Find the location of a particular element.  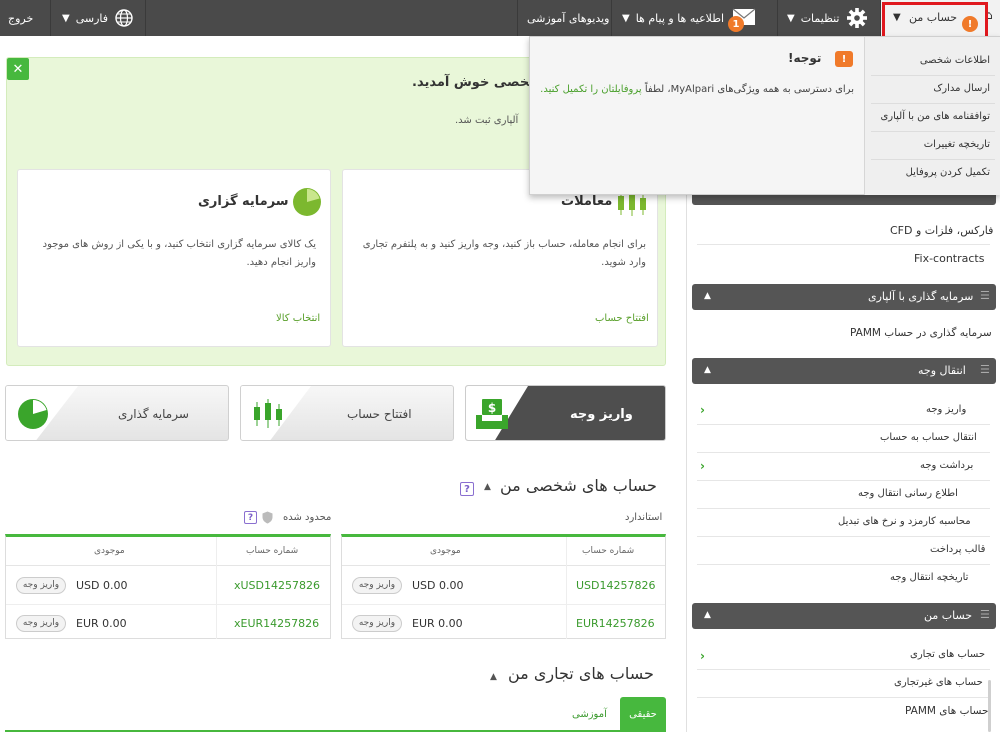

language-label: فارسی is located at coordinates (92, 18).